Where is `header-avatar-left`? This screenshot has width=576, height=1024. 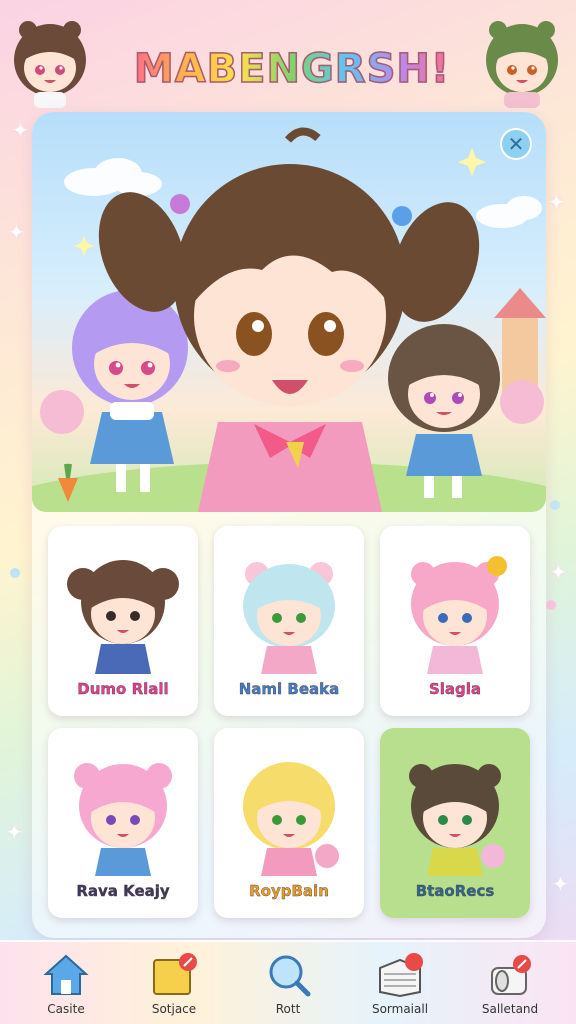
header-avatar-left is located at coordinates (50, 64).